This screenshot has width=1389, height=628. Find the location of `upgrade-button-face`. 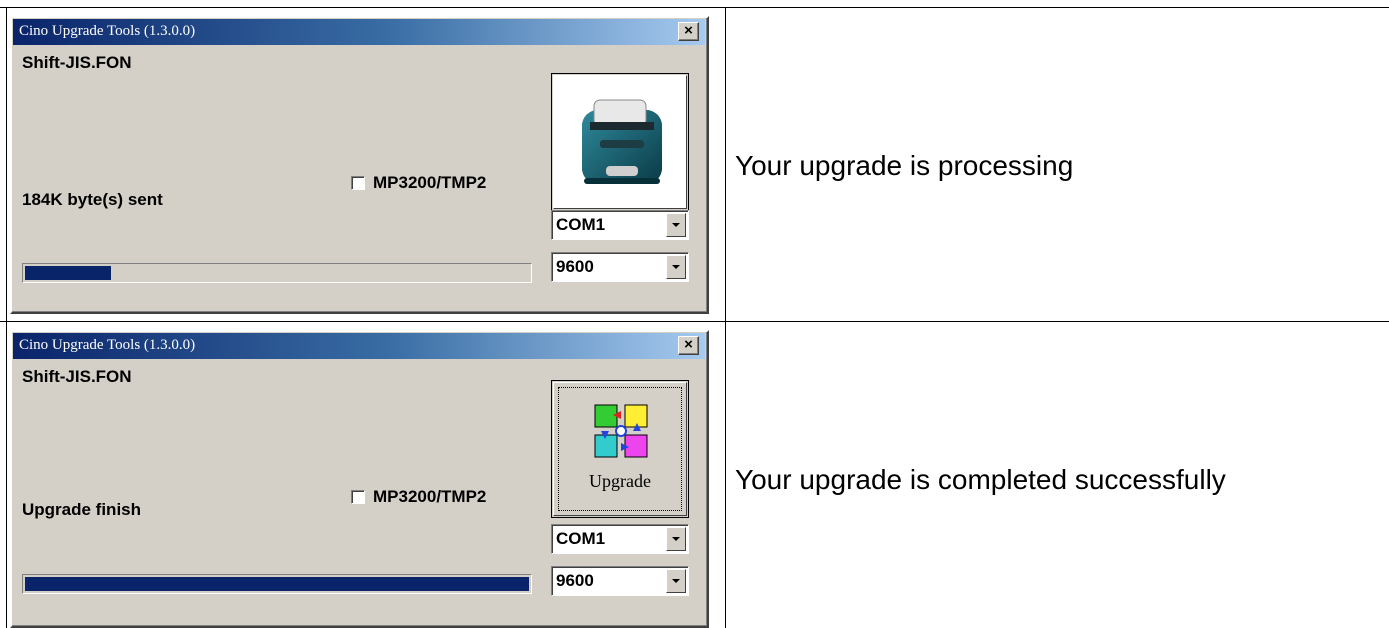

upgrade-button-face is located at coordinates (620, 142).